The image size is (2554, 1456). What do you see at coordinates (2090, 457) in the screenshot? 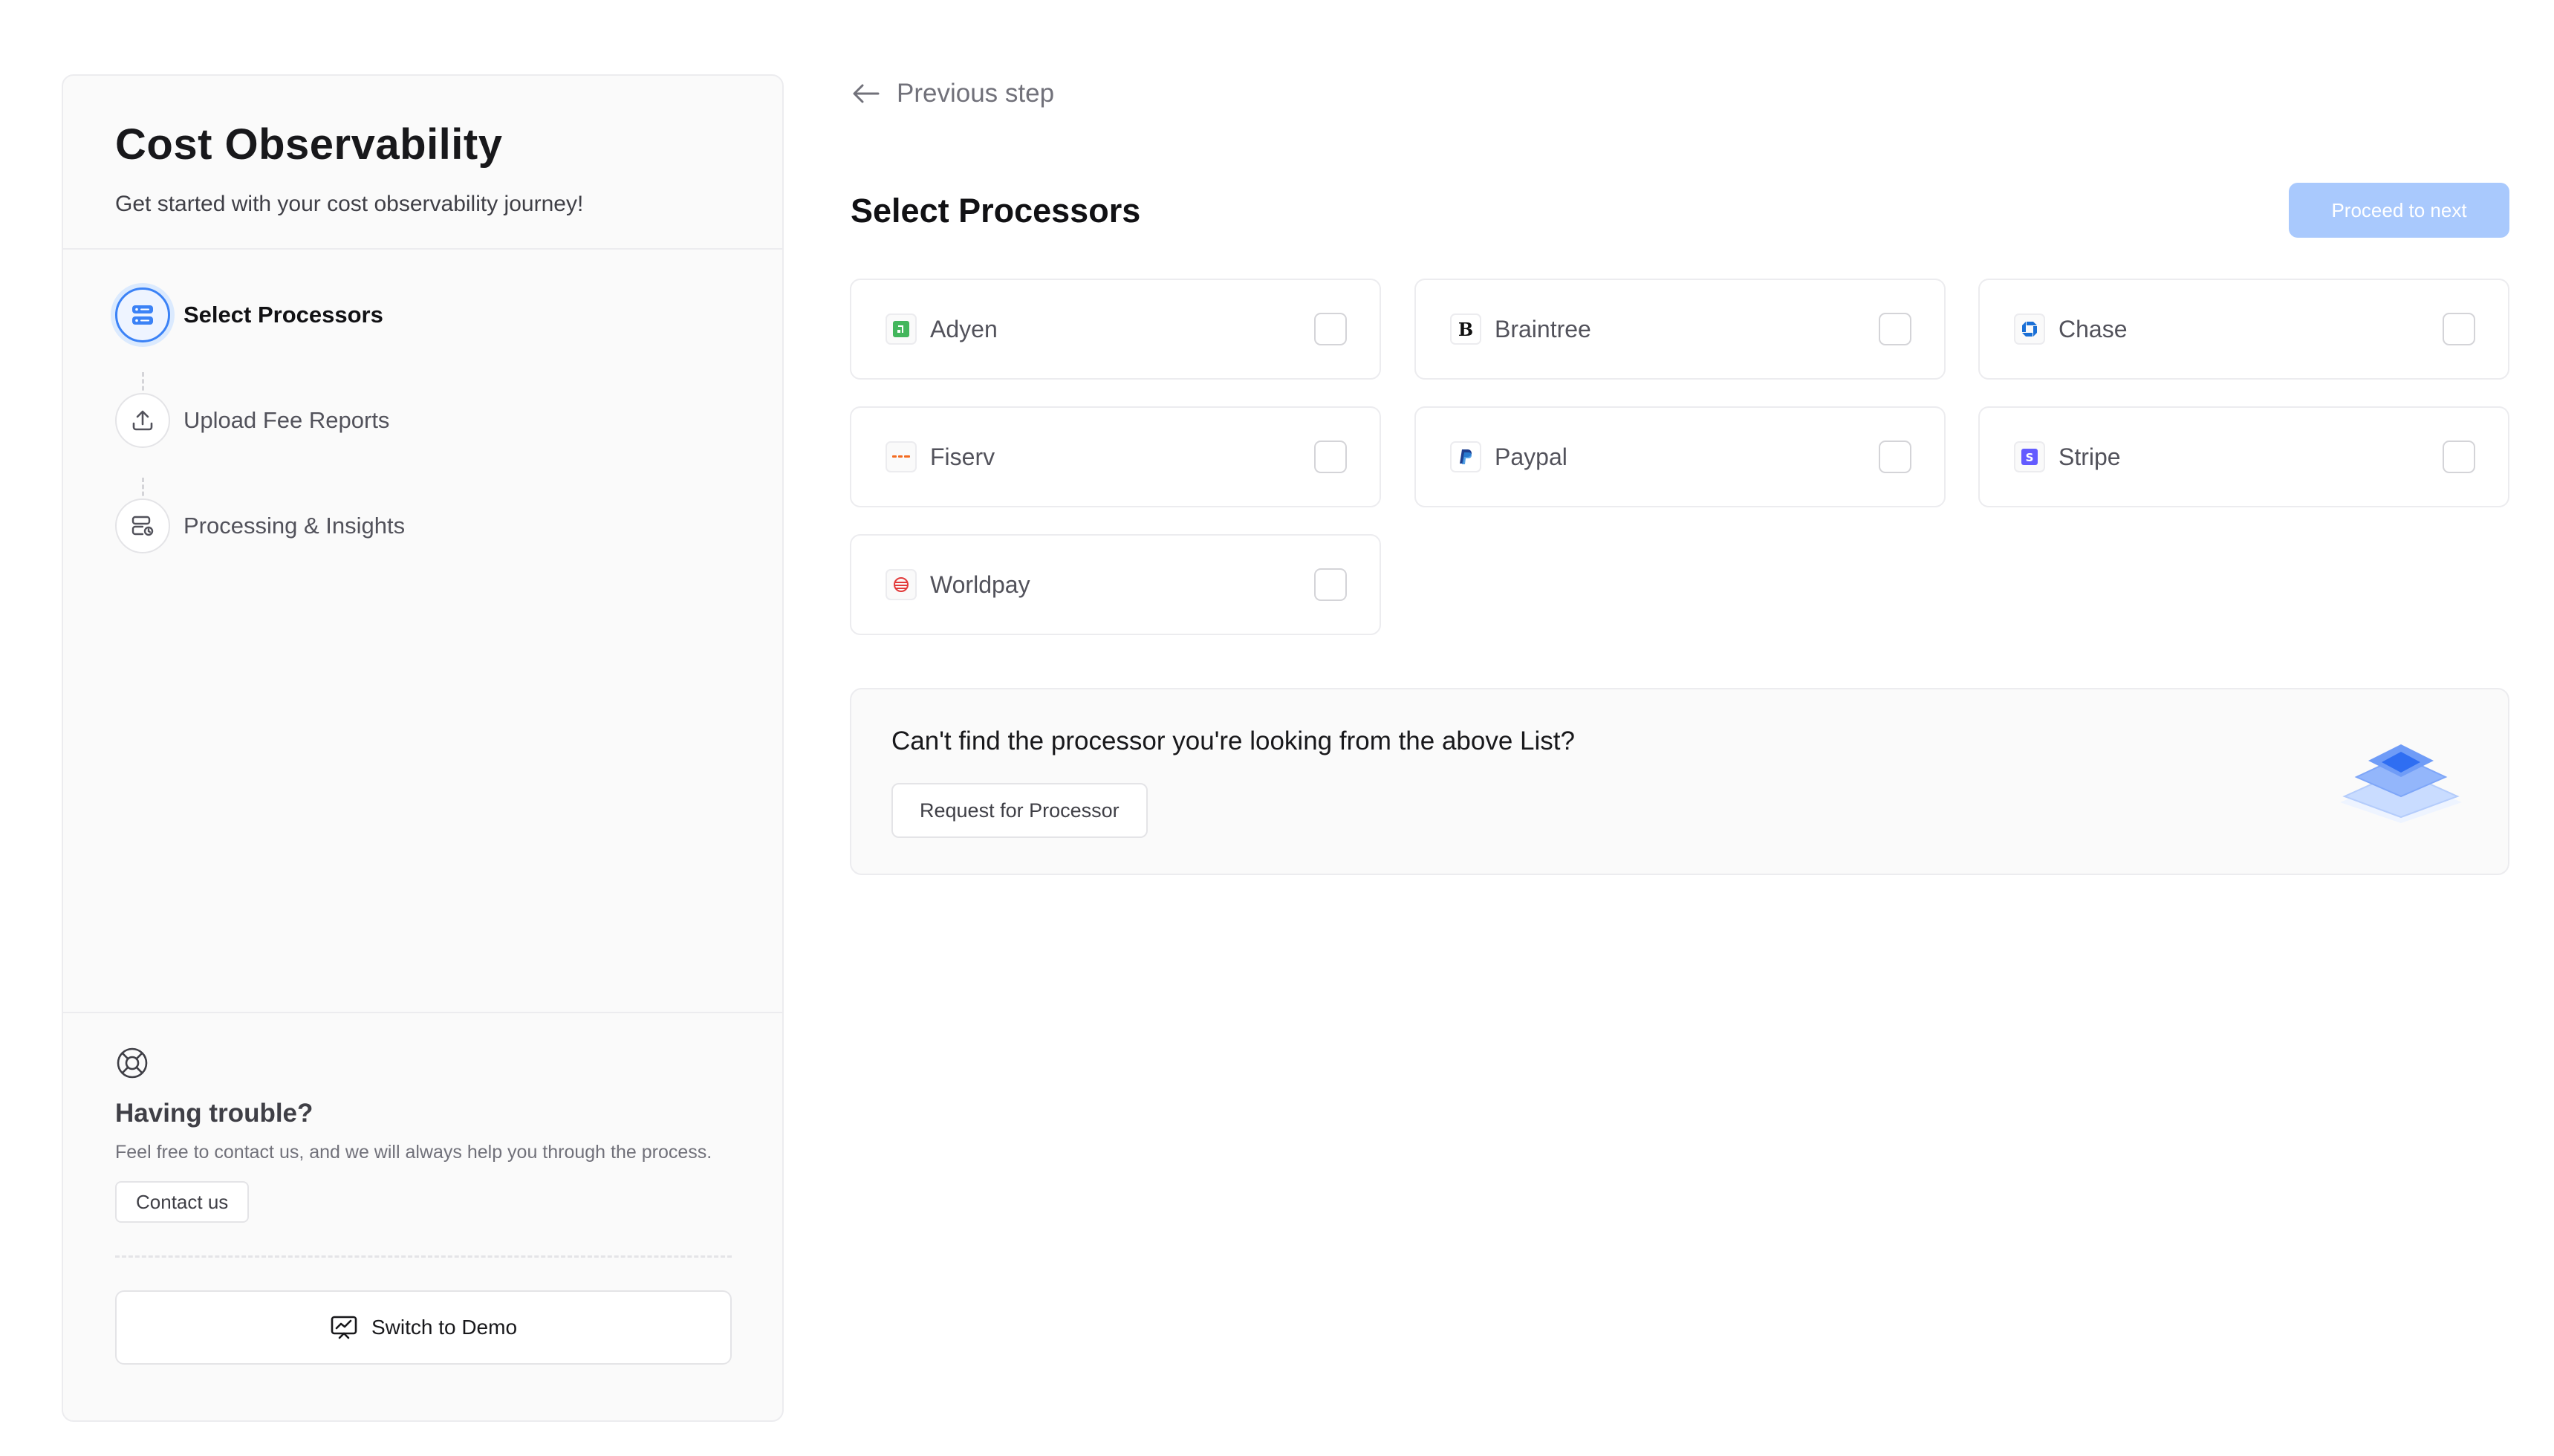
I see `processor-name: Stripe` at bounding box center [2090, 457].